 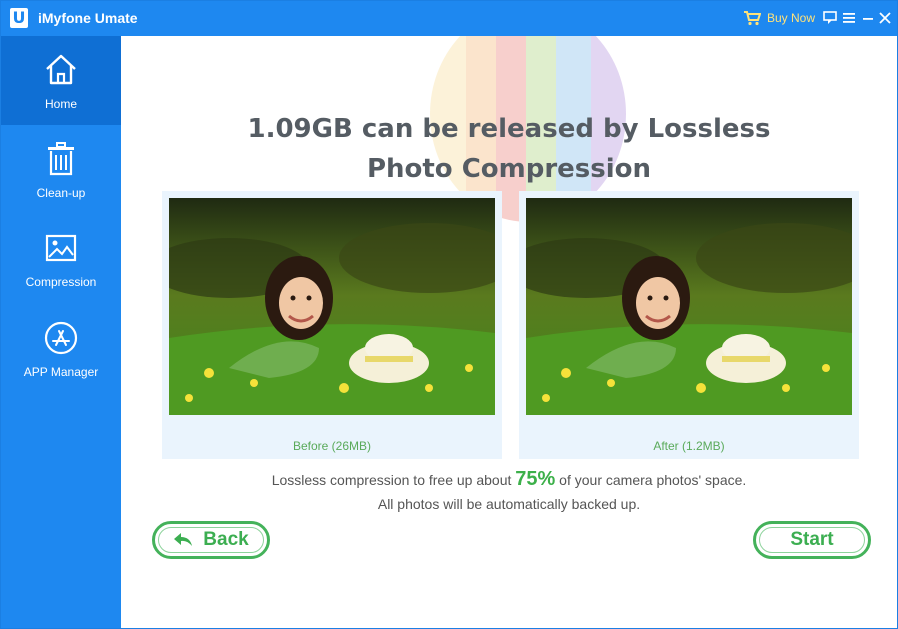 What do you see at coordinates (449, 18) in the screenshot?
I see `title-bar: U iMyfone Umate Buy Now` at bounding box center [449, 18].